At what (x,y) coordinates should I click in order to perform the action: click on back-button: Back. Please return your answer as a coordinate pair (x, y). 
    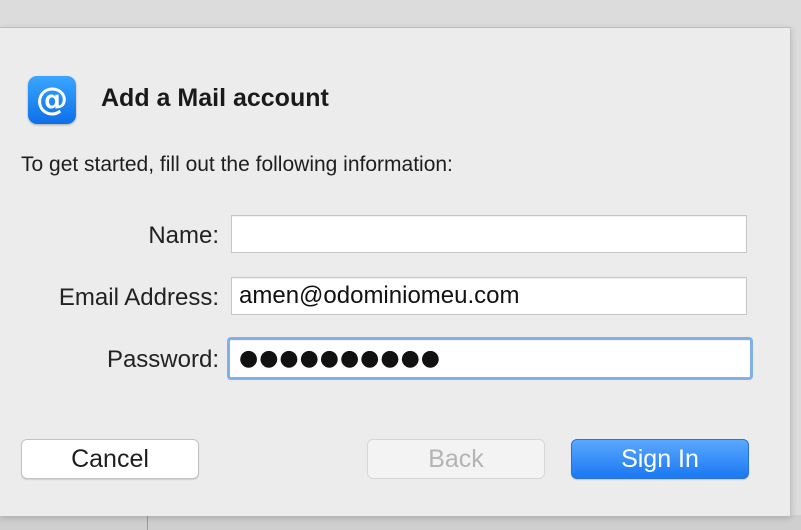
    Looking at the image, I should click on (456, 459).